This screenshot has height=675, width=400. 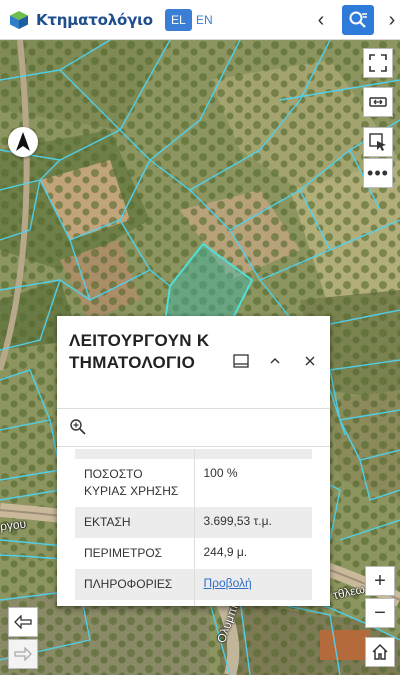 What do you see at coordinates (135, 553) in the screenshot?
I see `attribute-key: ΠΕΡΙΜΕΤΡΟΣ` at bounding box center [135, 553].